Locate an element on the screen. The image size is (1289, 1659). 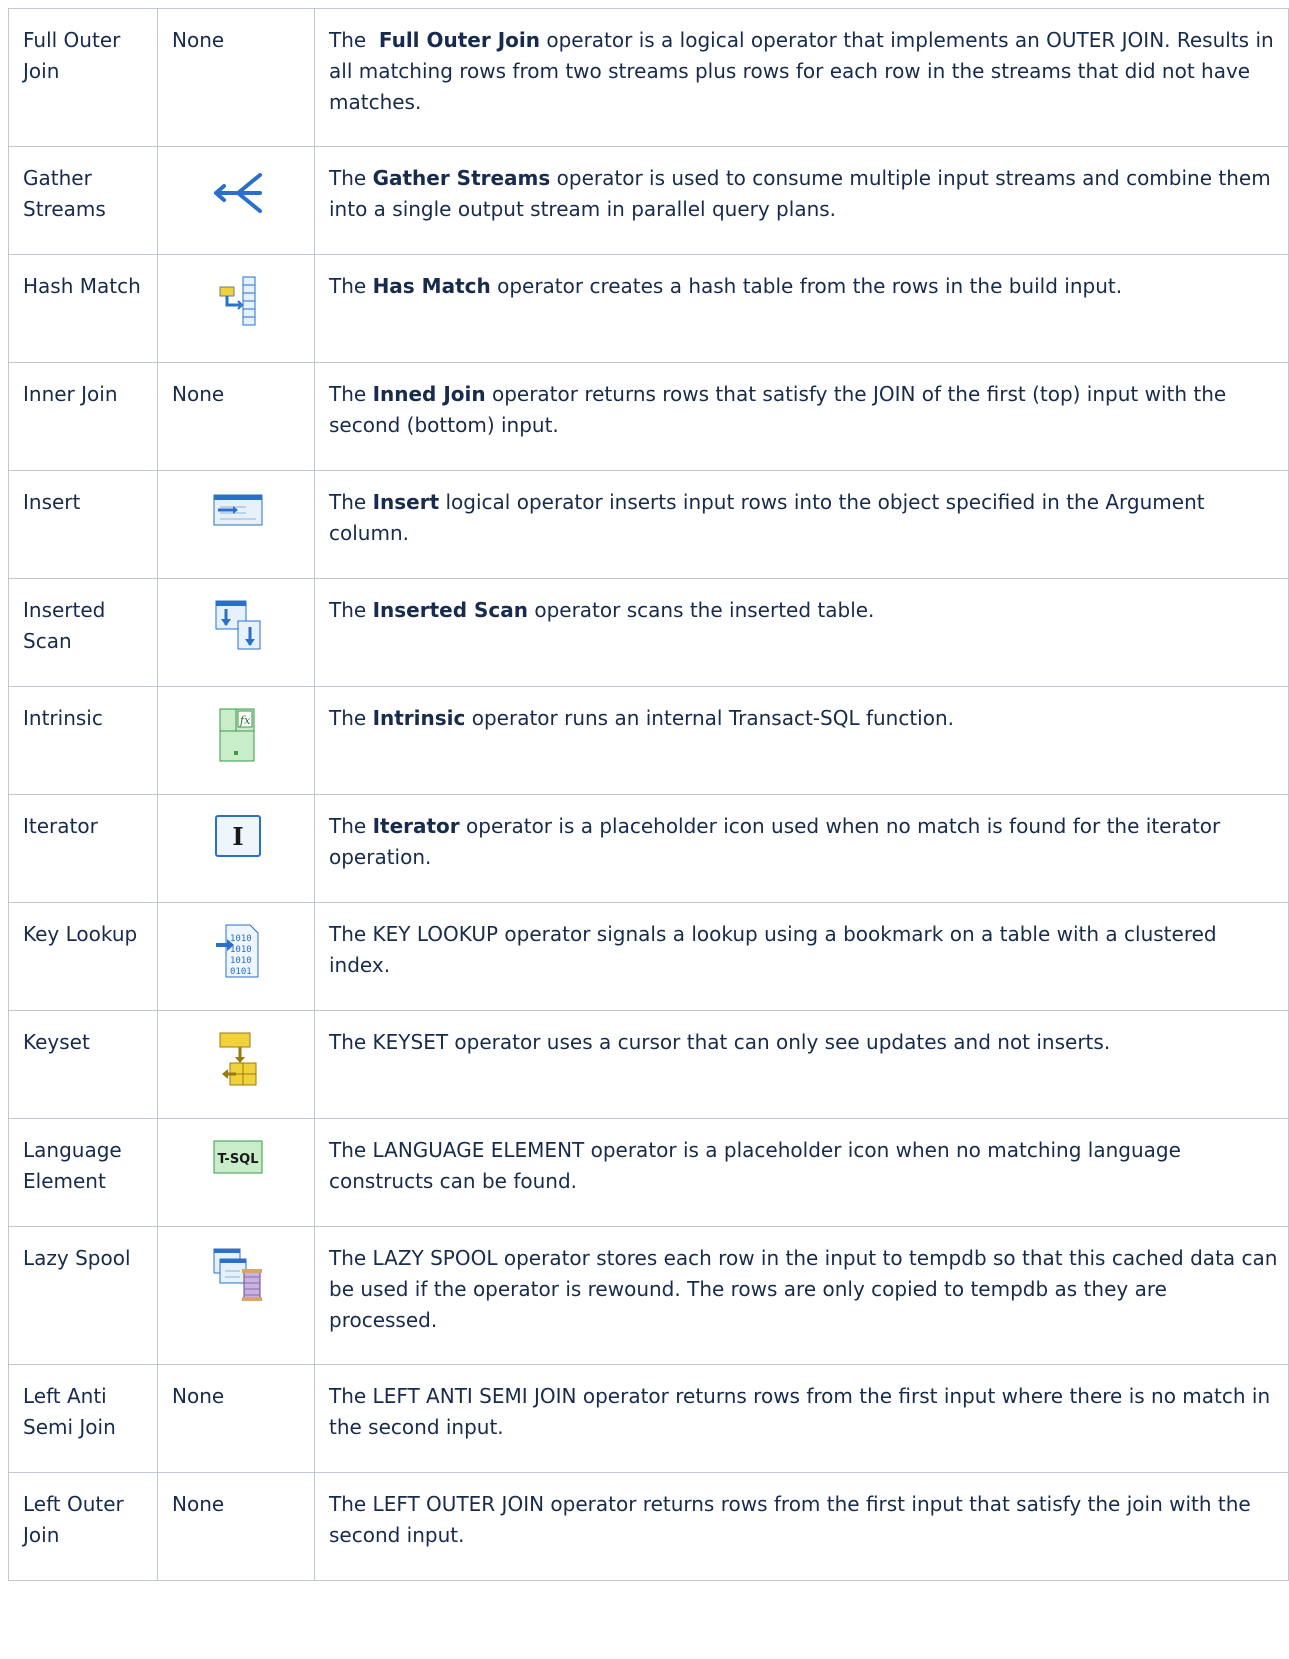
operator-name-bold: Inned Join is located at coordinates (429, 394).